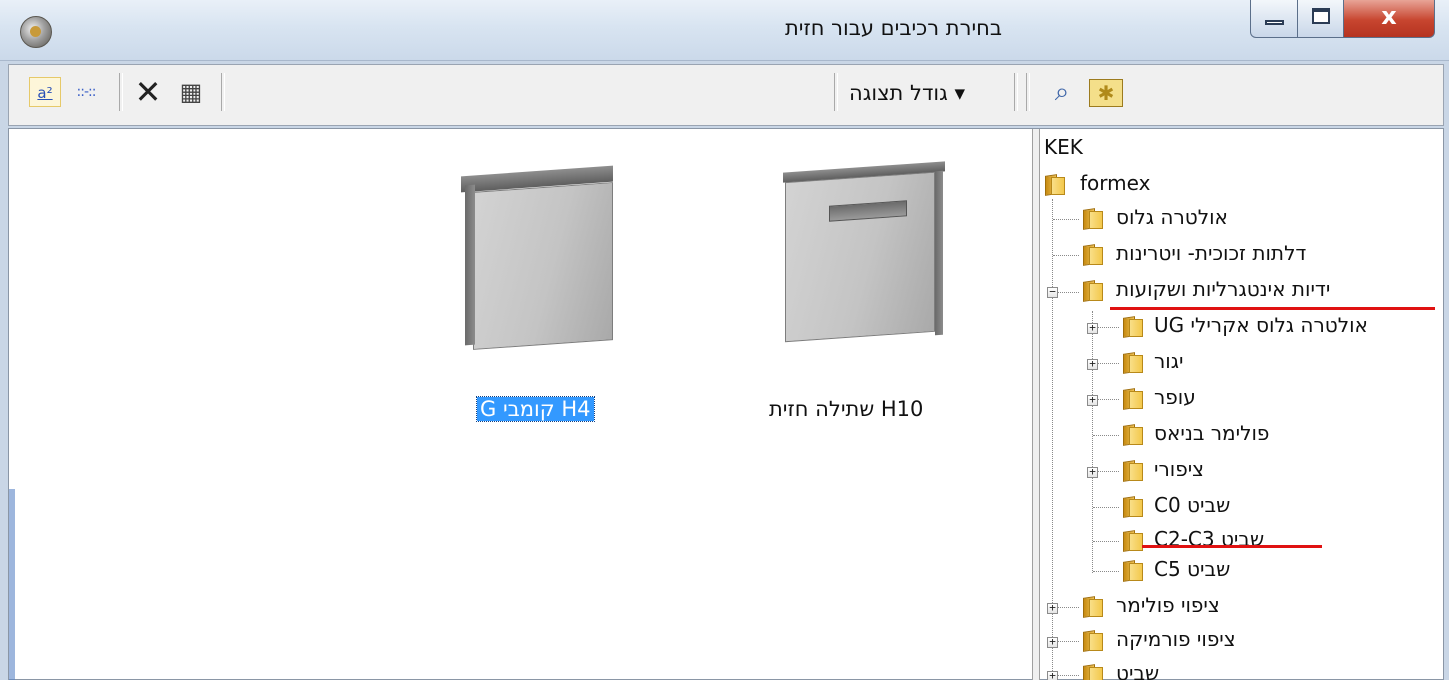 This screenshot has width=1449, height=680. What do you see at coordinates (1242, 642) in the screenshot?
I see `tree-node: + ציפוי פורמיקה` at bounding box center [1242, 642].